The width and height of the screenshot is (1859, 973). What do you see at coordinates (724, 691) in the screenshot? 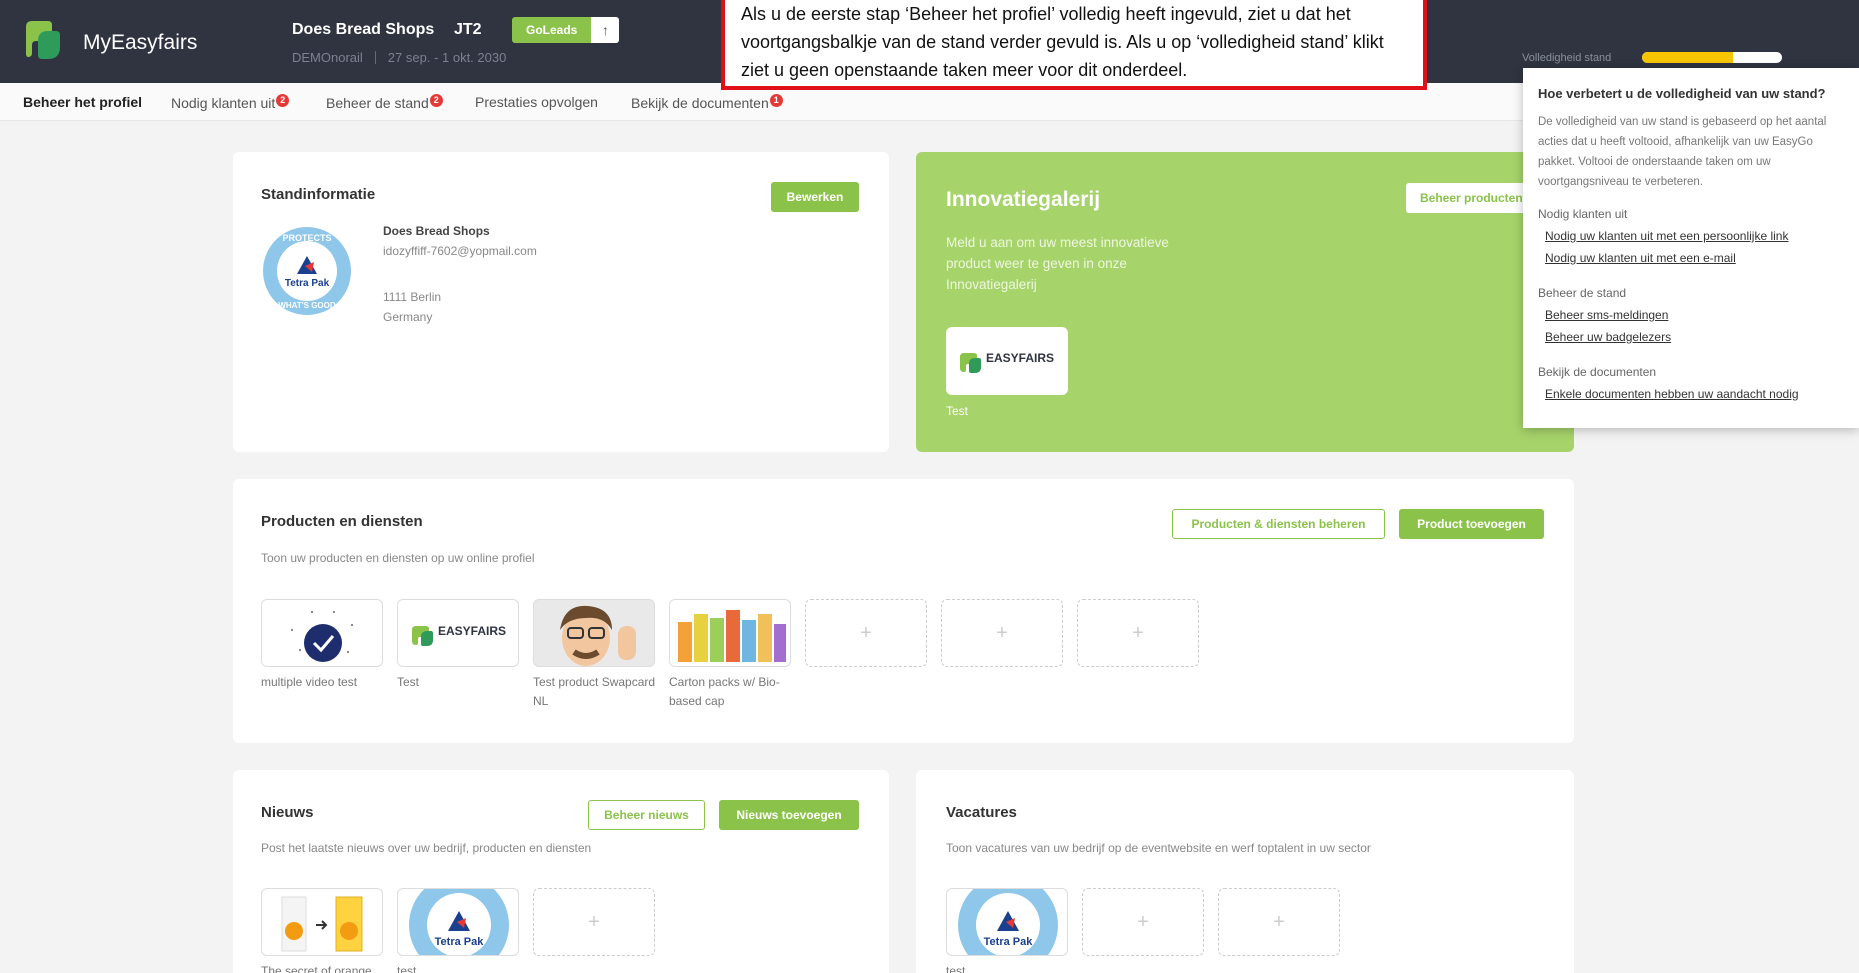
I see `product-label: Carton packs w/ Bio-based cap` at bounding box center [724, 691].